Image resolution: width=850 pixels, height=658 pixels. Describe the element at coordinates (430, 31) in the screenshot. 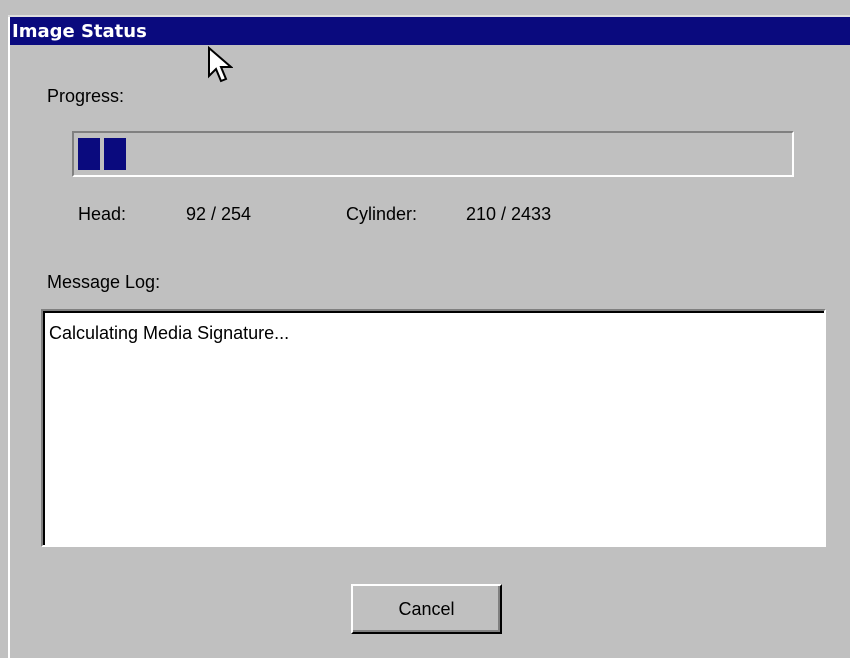

I see `title-bar: Image Status` at that location.